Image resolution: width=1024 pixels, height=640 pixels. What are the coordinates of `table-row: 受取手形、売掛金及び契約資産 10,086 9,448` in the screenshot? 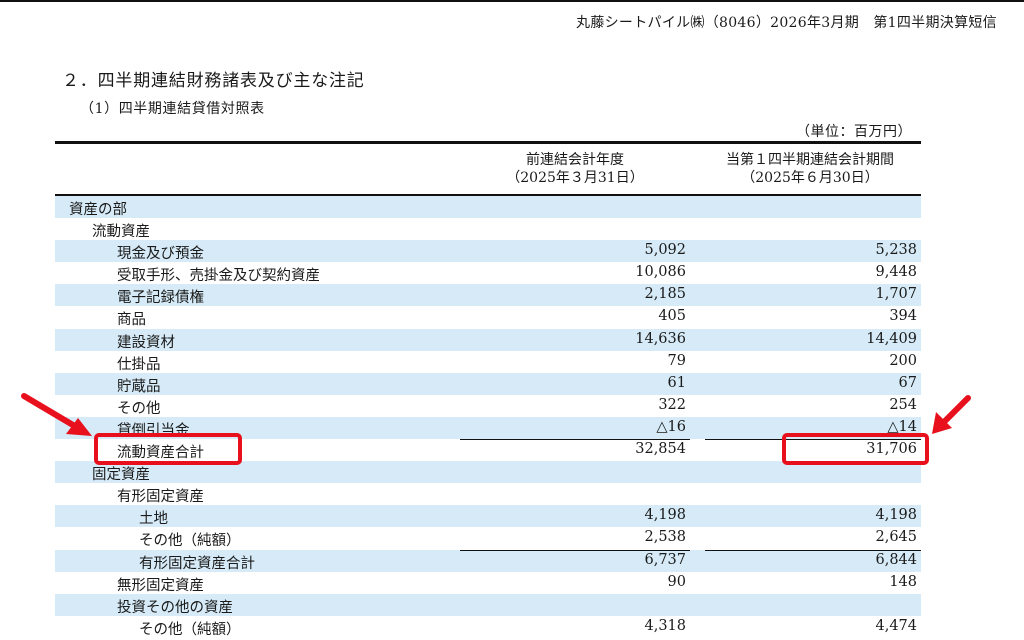 It's located at (488, 273).